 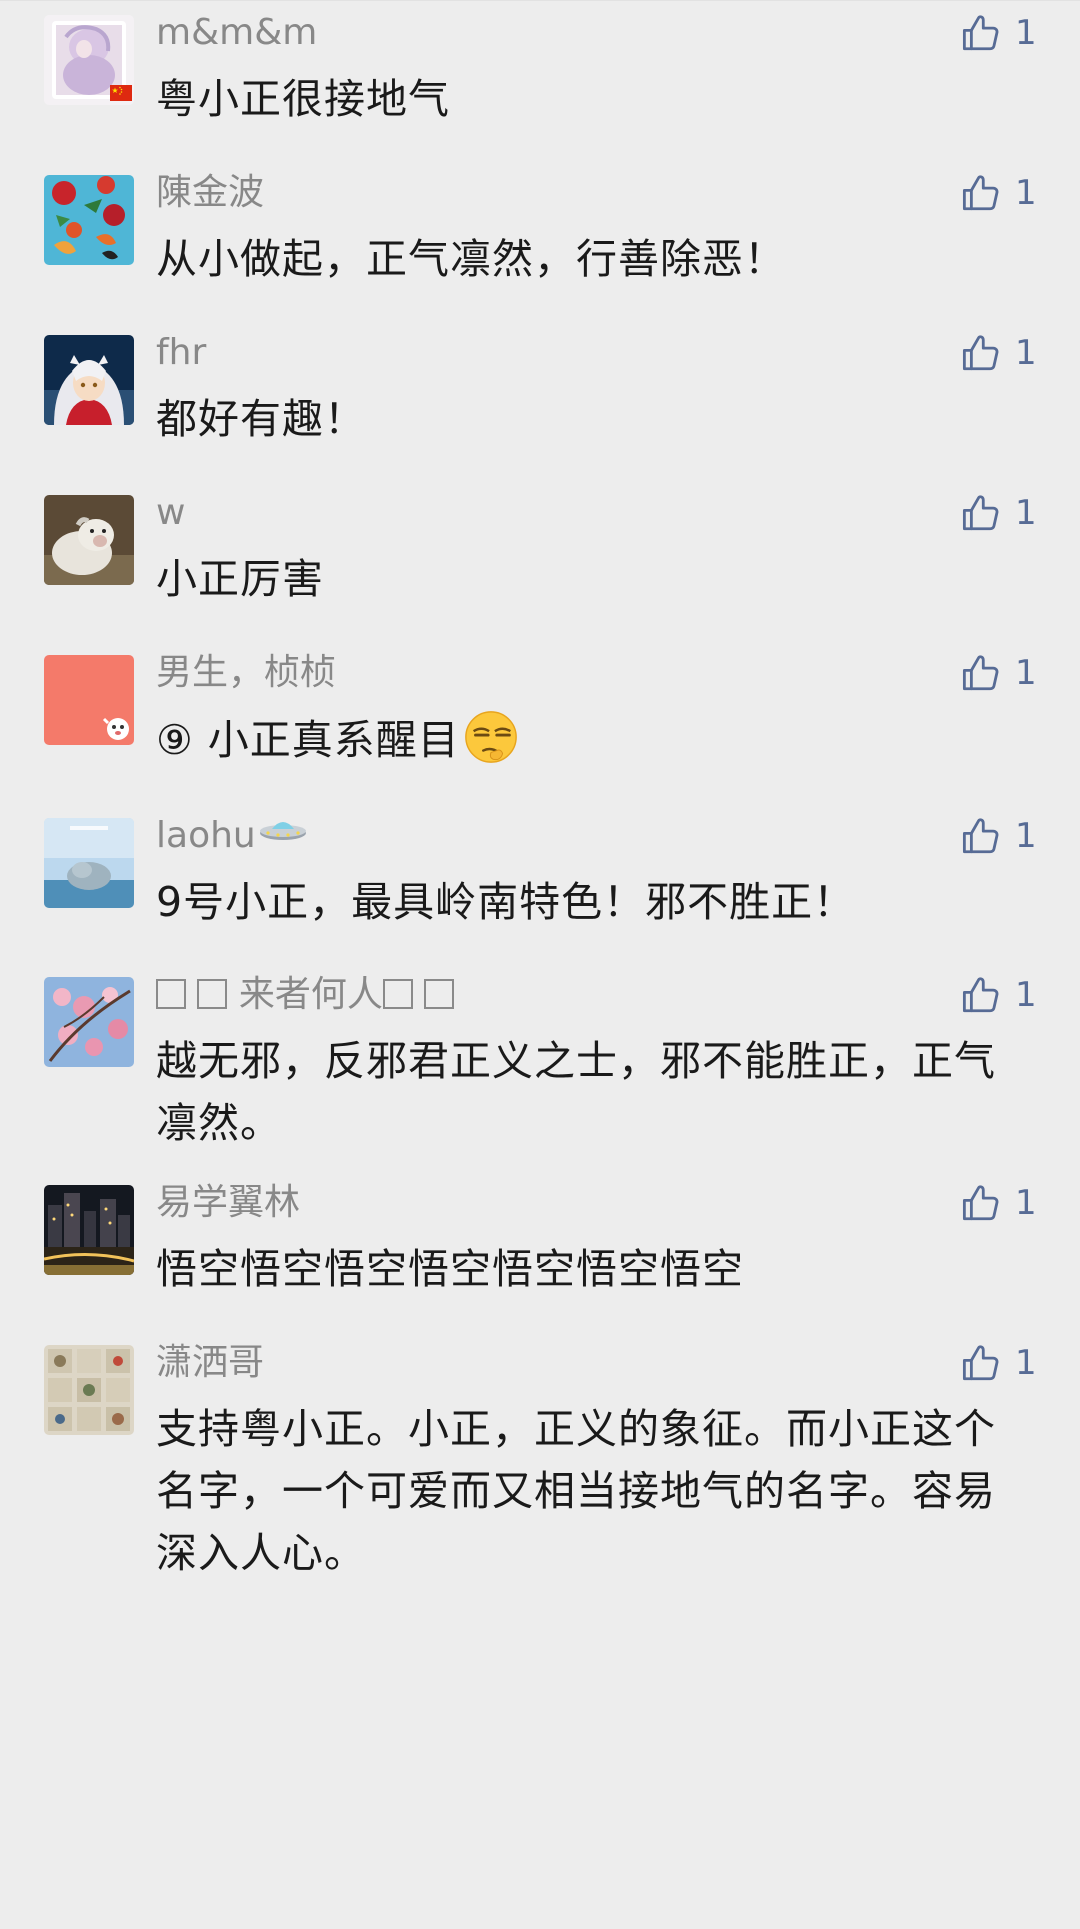 I want to click on commenter-name: fhr, so click(x=181, y=353).